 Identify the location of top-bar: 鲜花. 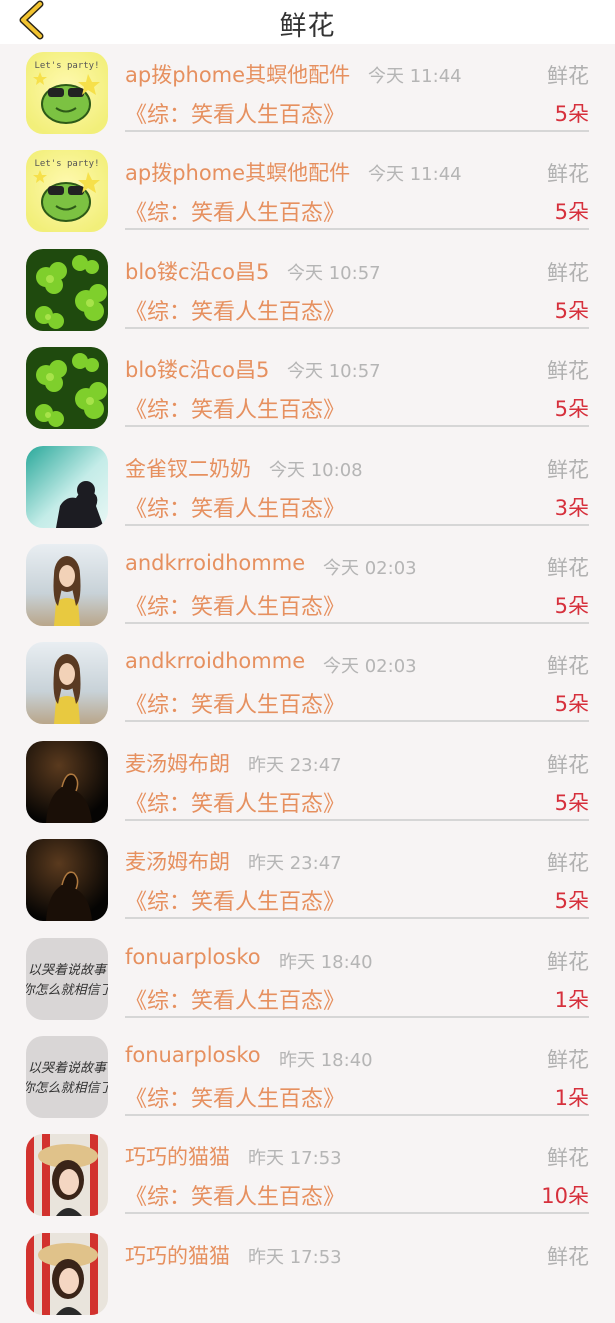
(307, 22).